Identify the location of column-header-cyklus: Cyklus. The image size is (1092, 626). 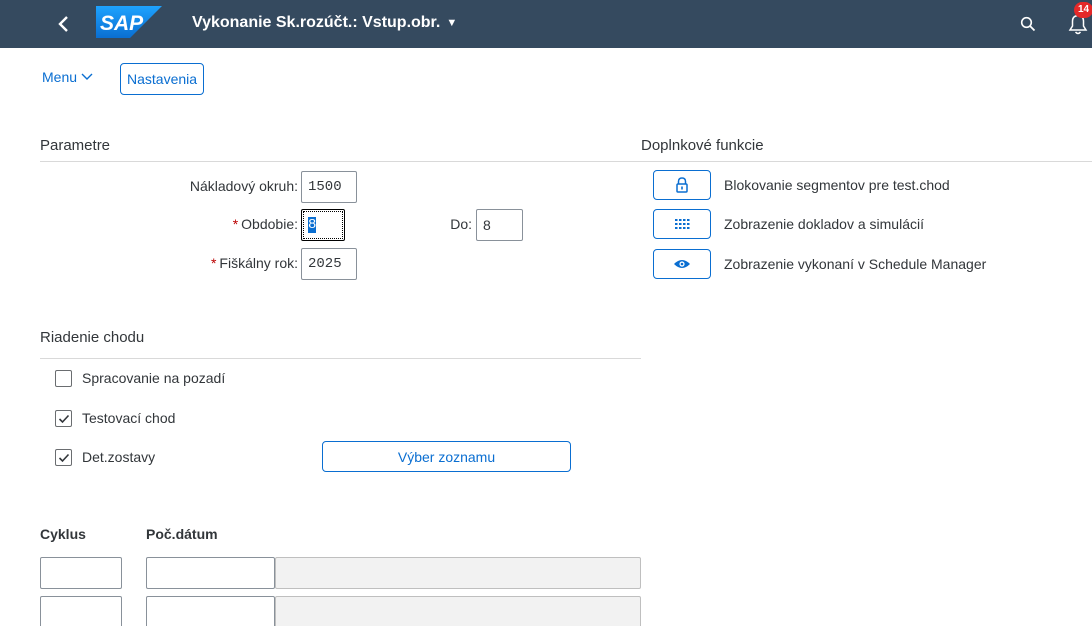
(63, 534).